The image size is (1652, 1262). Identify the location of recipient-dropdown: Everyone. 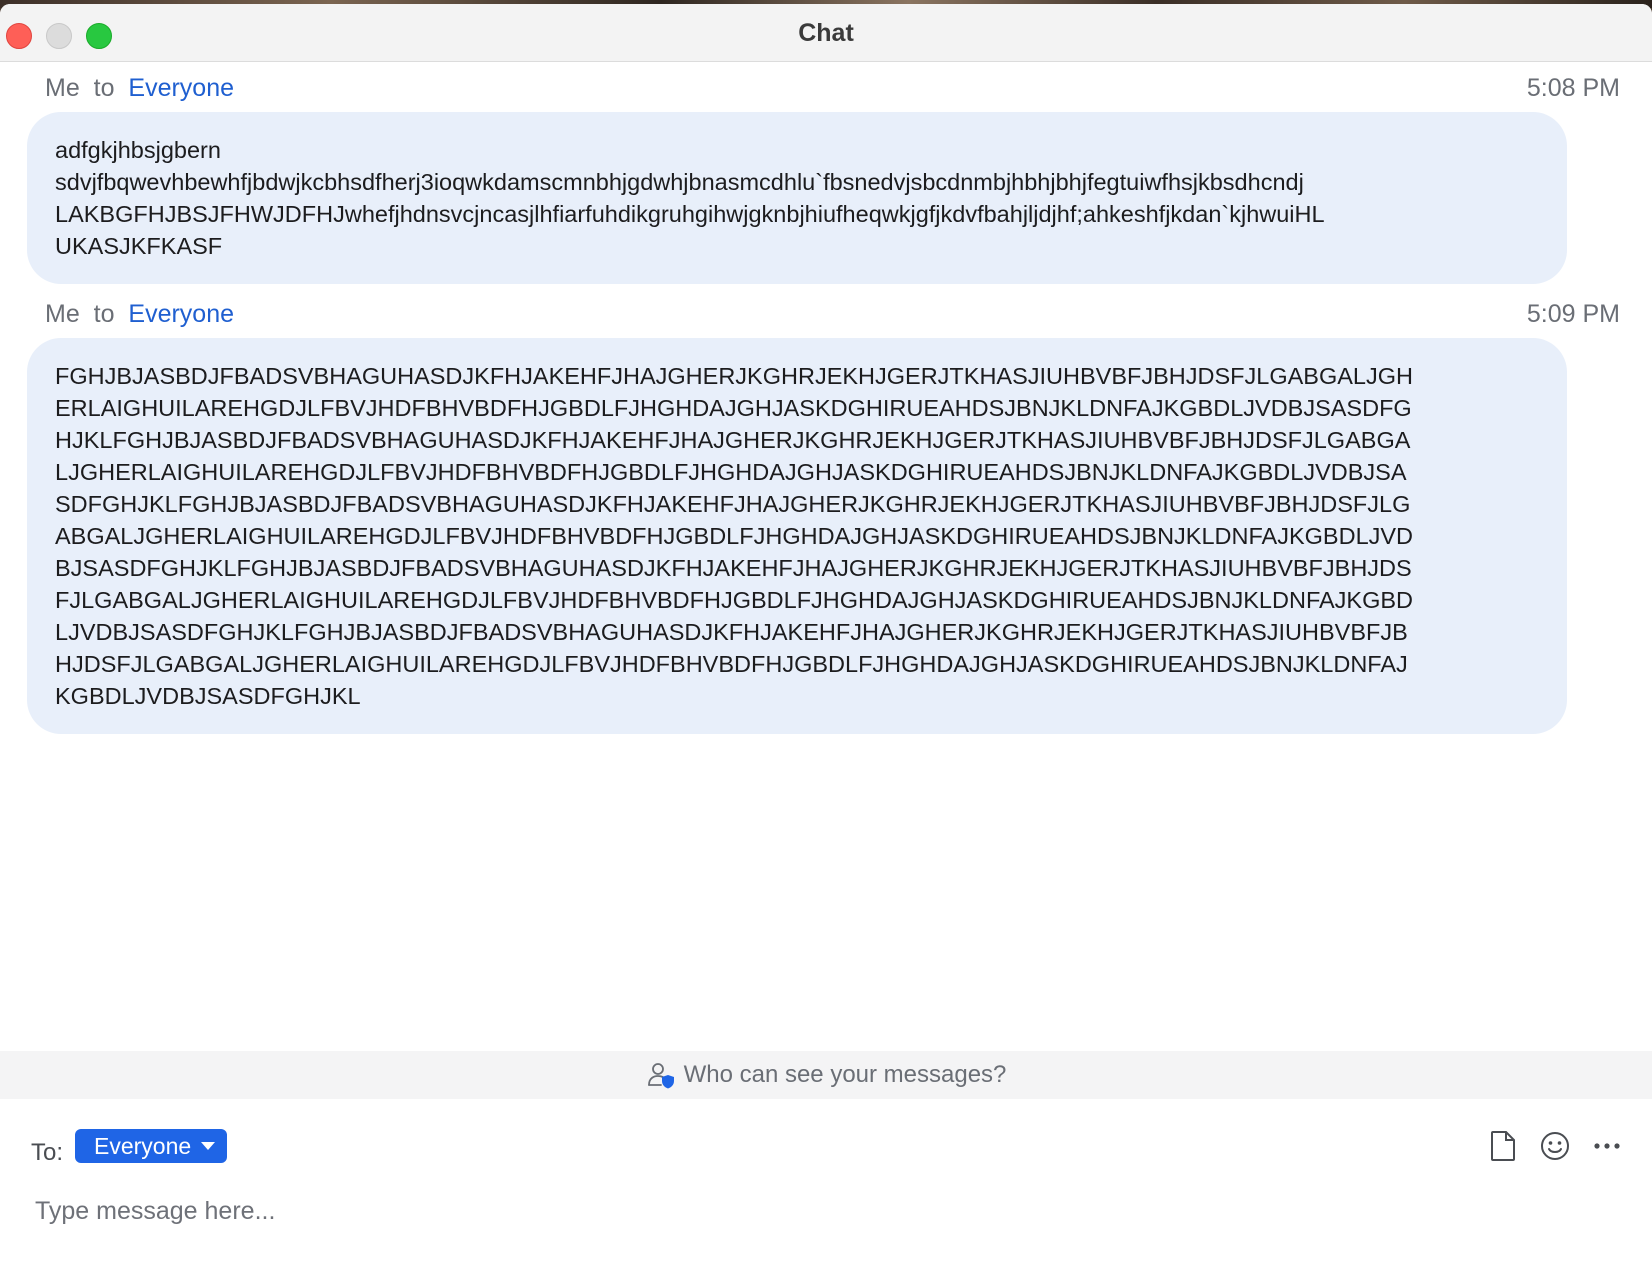
(151, 1146).